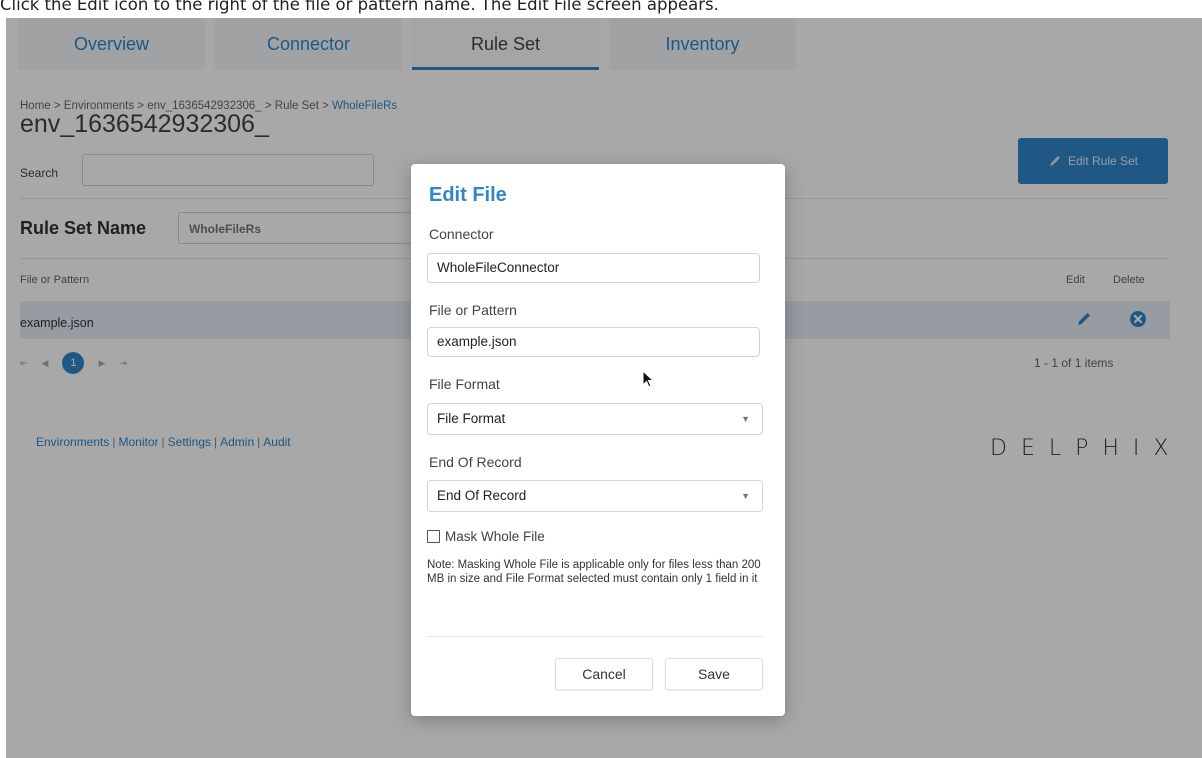 Image resolution: width=1202 pixels, height=758 pixels. I want to click on mask-whole-file-row: Mask Whole File, so click(486, 536).